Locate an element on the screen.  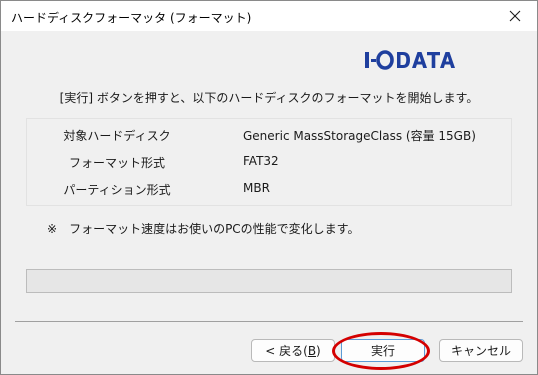
title-bar: ハードディスクフォーマッタ (フォーマット) is located at coordinates (269, 16).